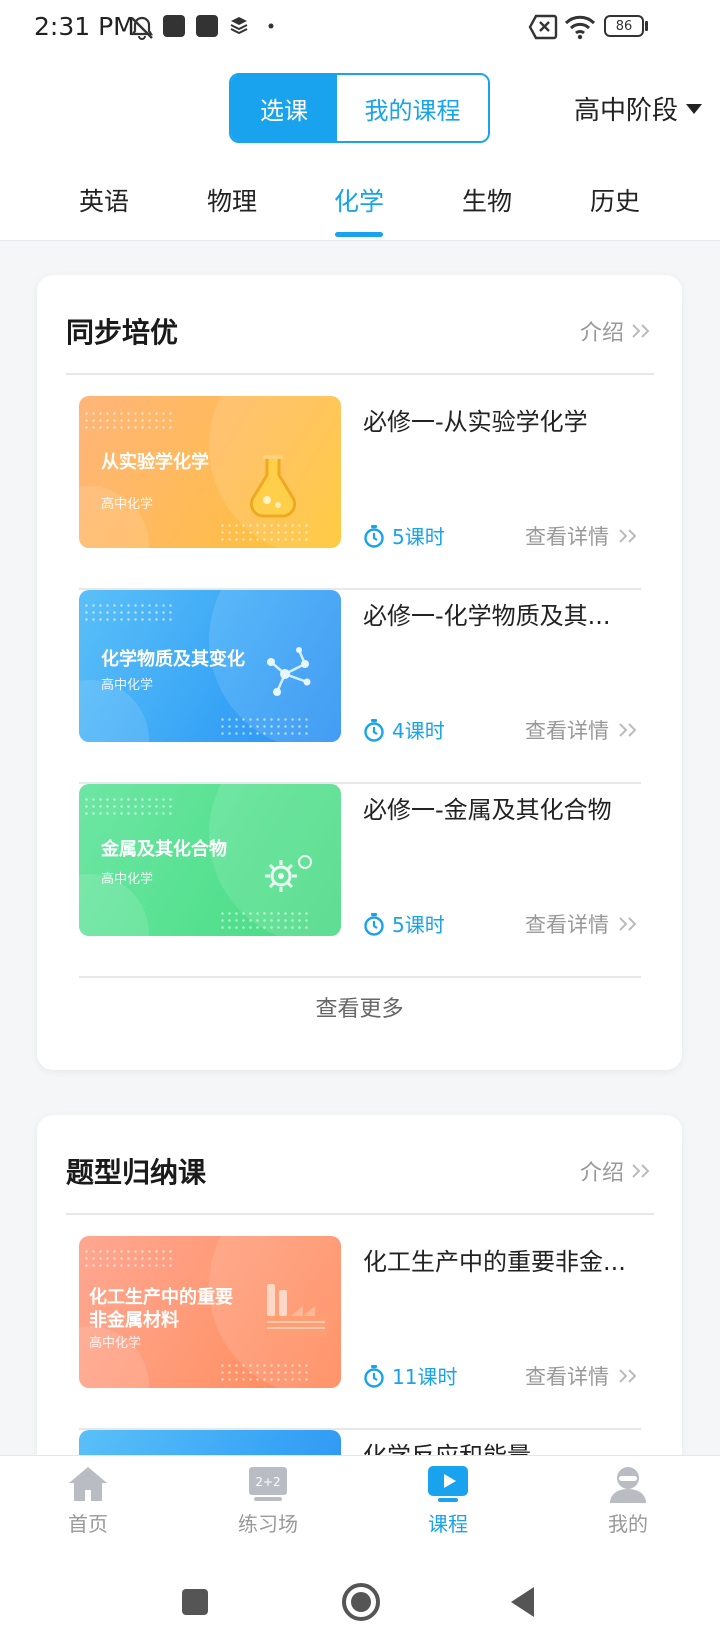 The width and height of the screenshot is (720, 1650). I want to click on intro-label: 介绍, so click(601, 333).